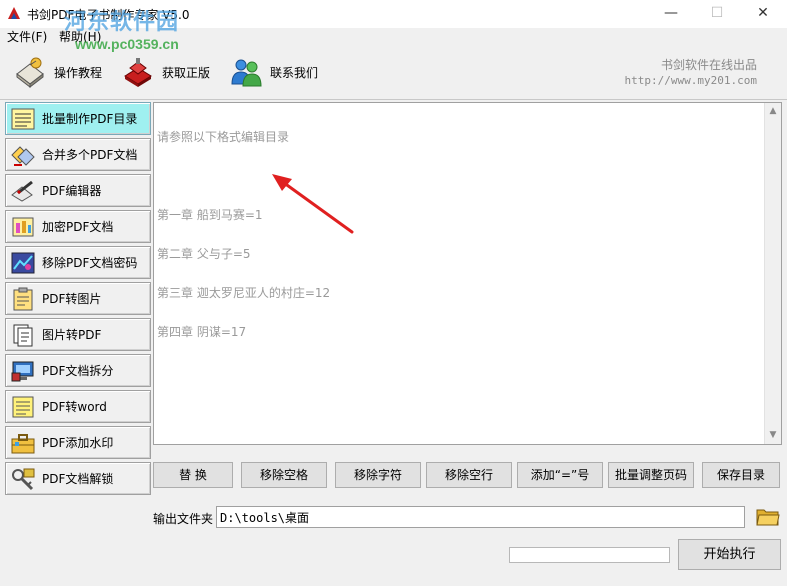  Describe the element at coordinates (244, 293) in the screenshot. I see `editor-line: 第三章 迦太罗尼亚人的村庄=12` at that location.